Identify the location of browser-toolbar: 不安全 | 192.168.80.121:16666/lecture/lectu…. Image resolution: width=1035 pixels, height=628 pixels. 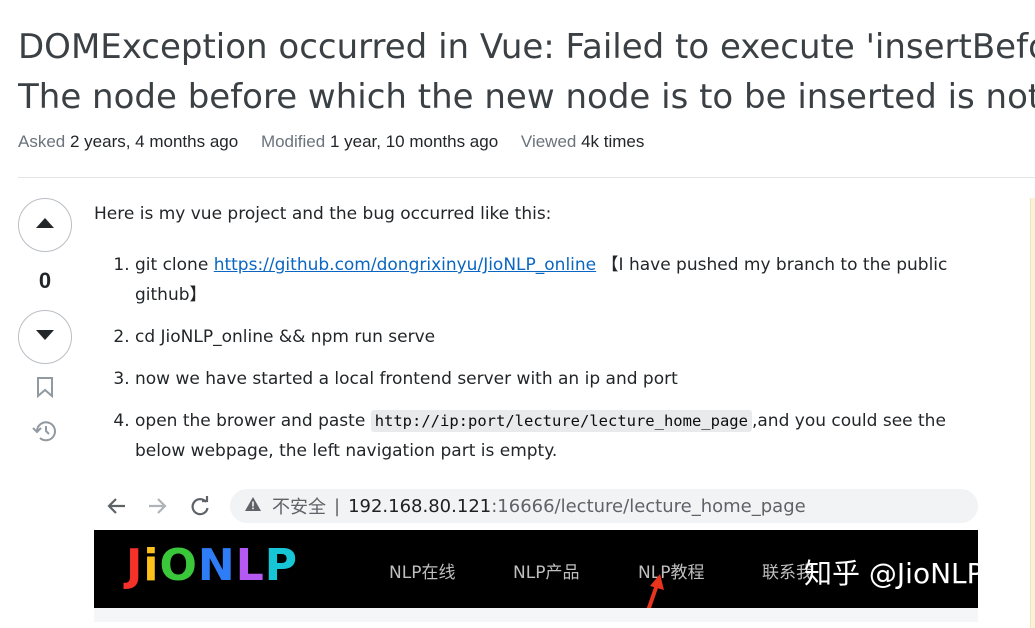
(536, 506).